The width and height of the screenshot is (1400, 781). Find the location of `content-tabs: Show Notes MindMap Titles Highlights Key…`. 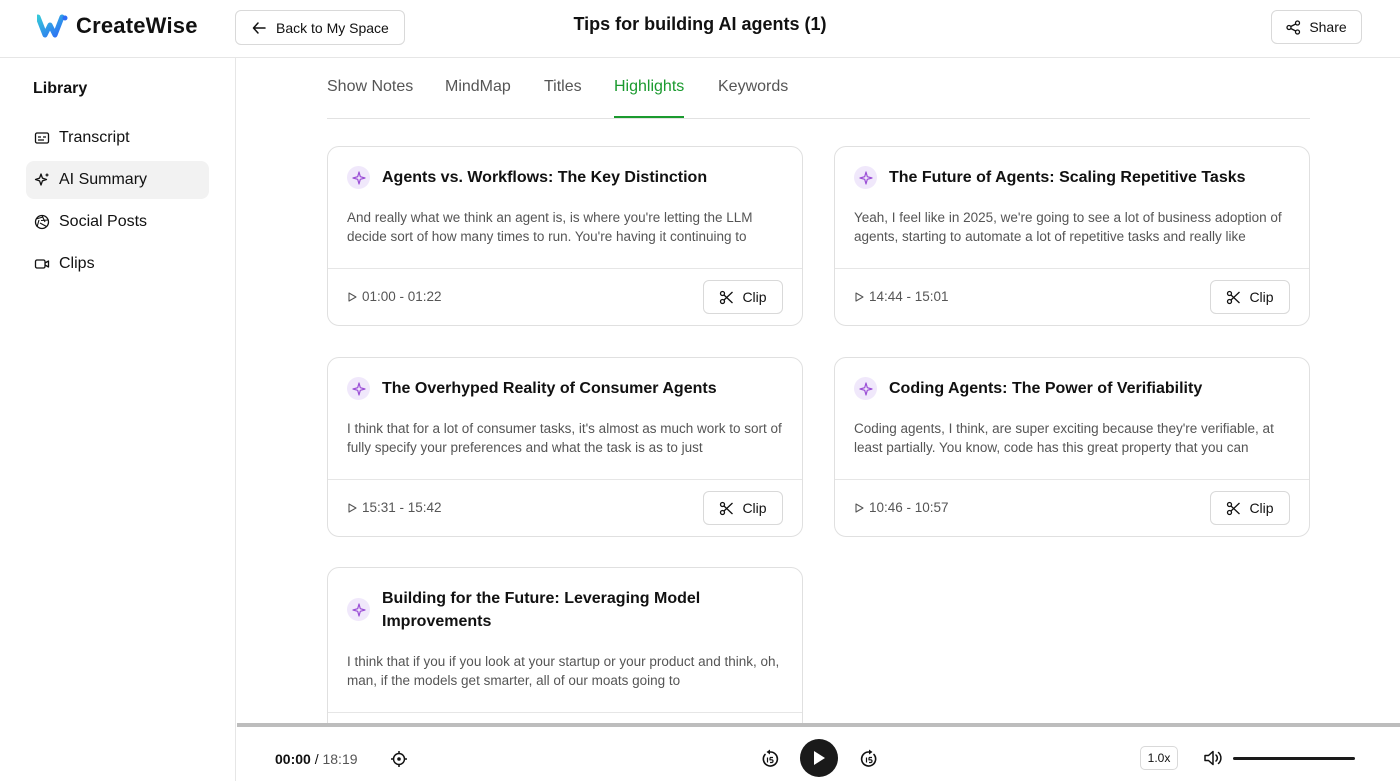

content-tabs: Show Notes MindMap Titles Highlights Key… is located at coordinates (818, 88).